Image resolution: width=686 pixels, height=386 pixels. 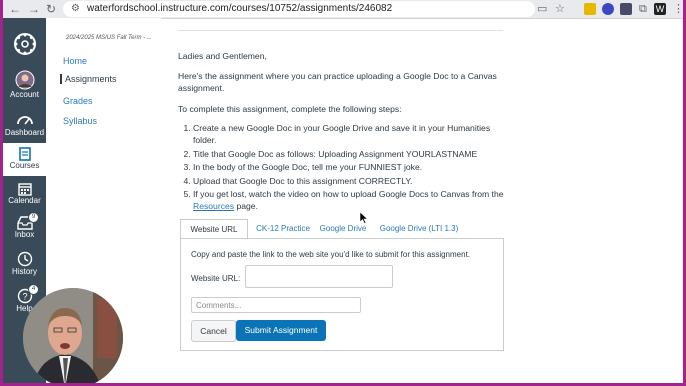 I want to click on nav-label: History, so click(x=24, y=271).